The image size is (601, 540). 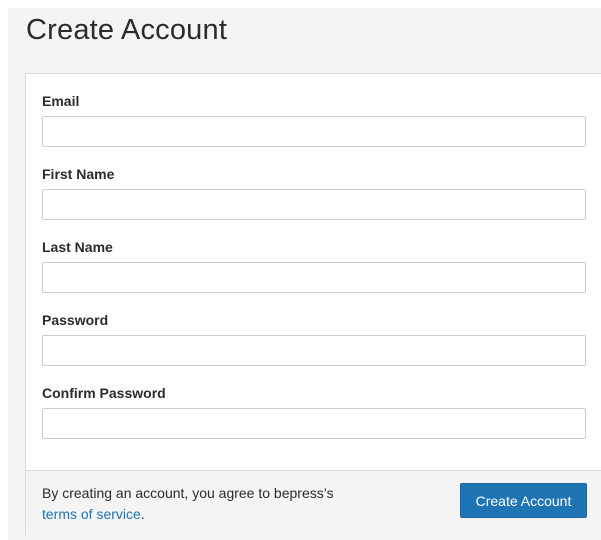 I want to click on last-name-input, so click(x=314, y=277).